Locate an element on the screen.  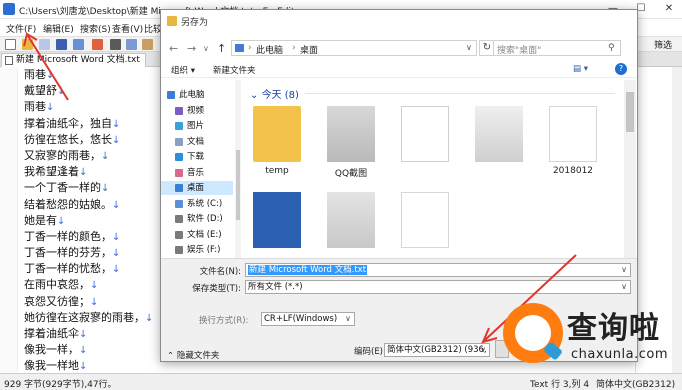
undo-icon is located at coordinates (97, 44).